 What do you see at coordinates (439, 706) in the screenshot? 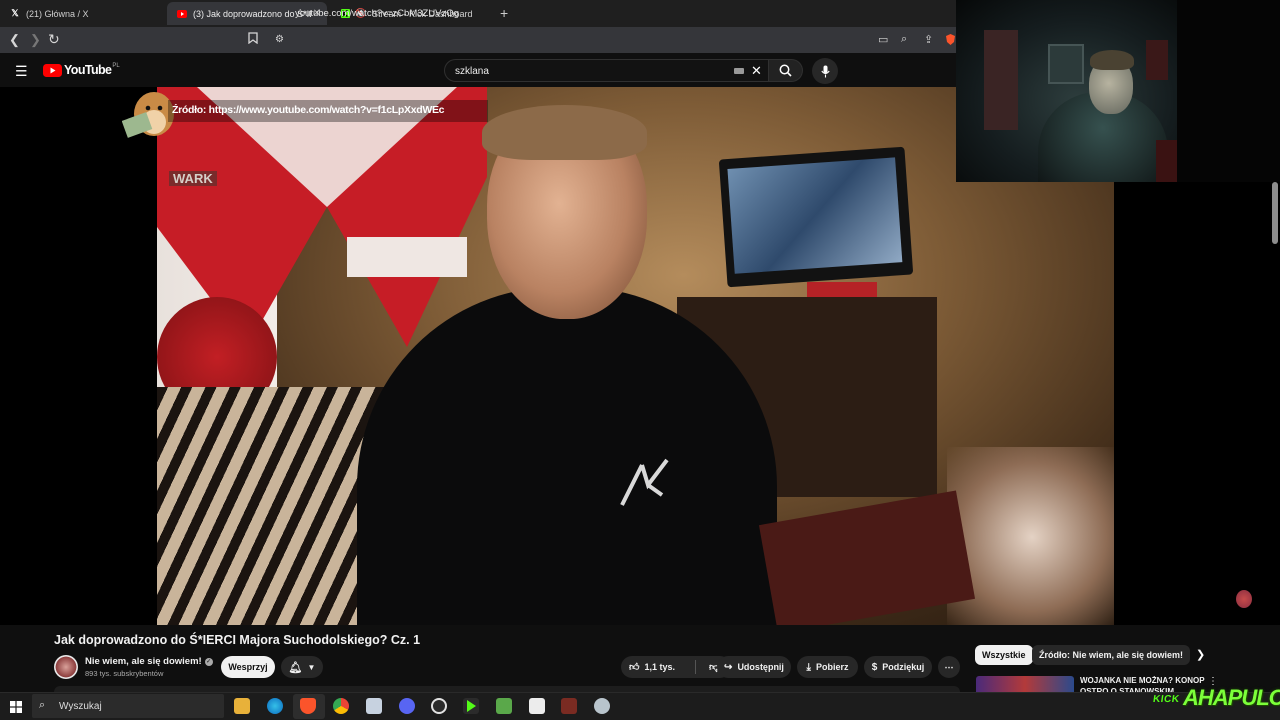
I see `obs-icon` at bounding box center [439, 706].